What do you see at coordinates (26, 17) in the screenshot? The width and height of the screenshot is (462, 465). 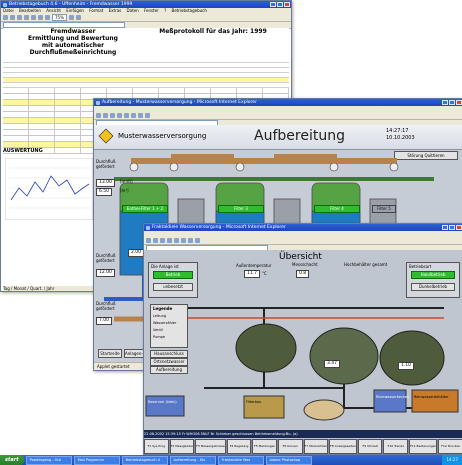 I see `print-icon` at bounding box center [26, 17].